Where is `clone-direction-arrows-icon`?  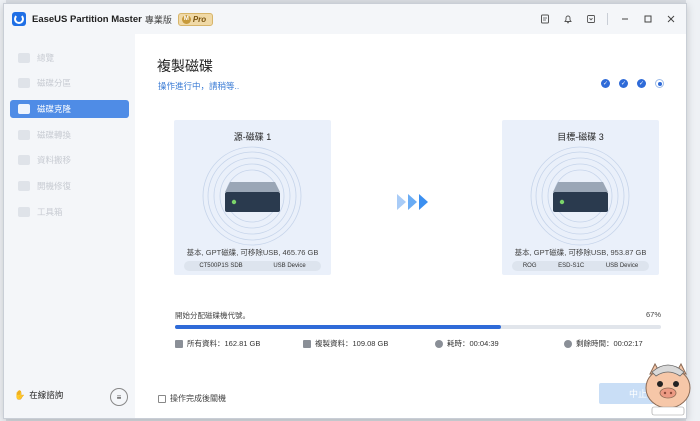 clone-direction-arrows-icon is located at coordinates (413, 202).